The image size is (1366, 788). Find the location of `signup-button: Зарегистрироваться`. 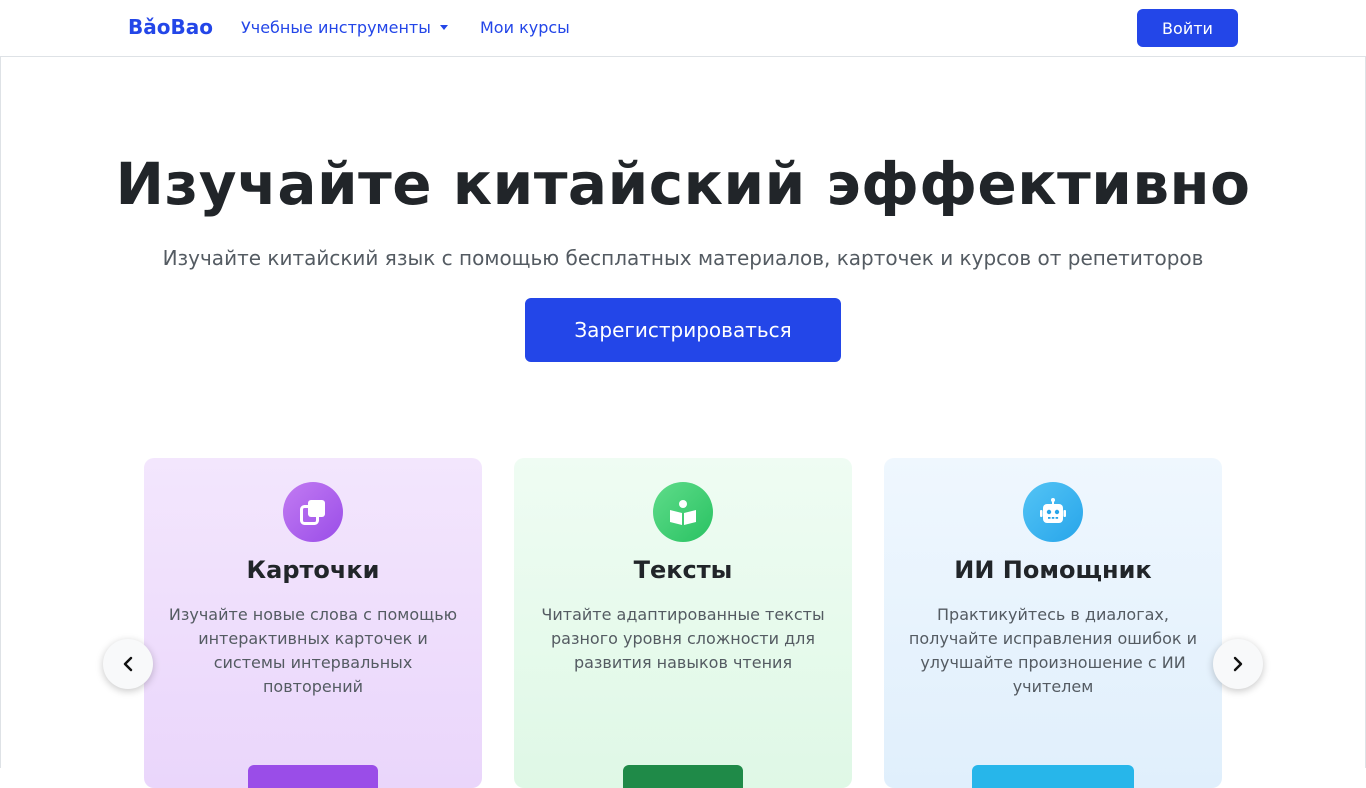

signup-button: Зарегистрироваться is located at coordinates (683, 330).